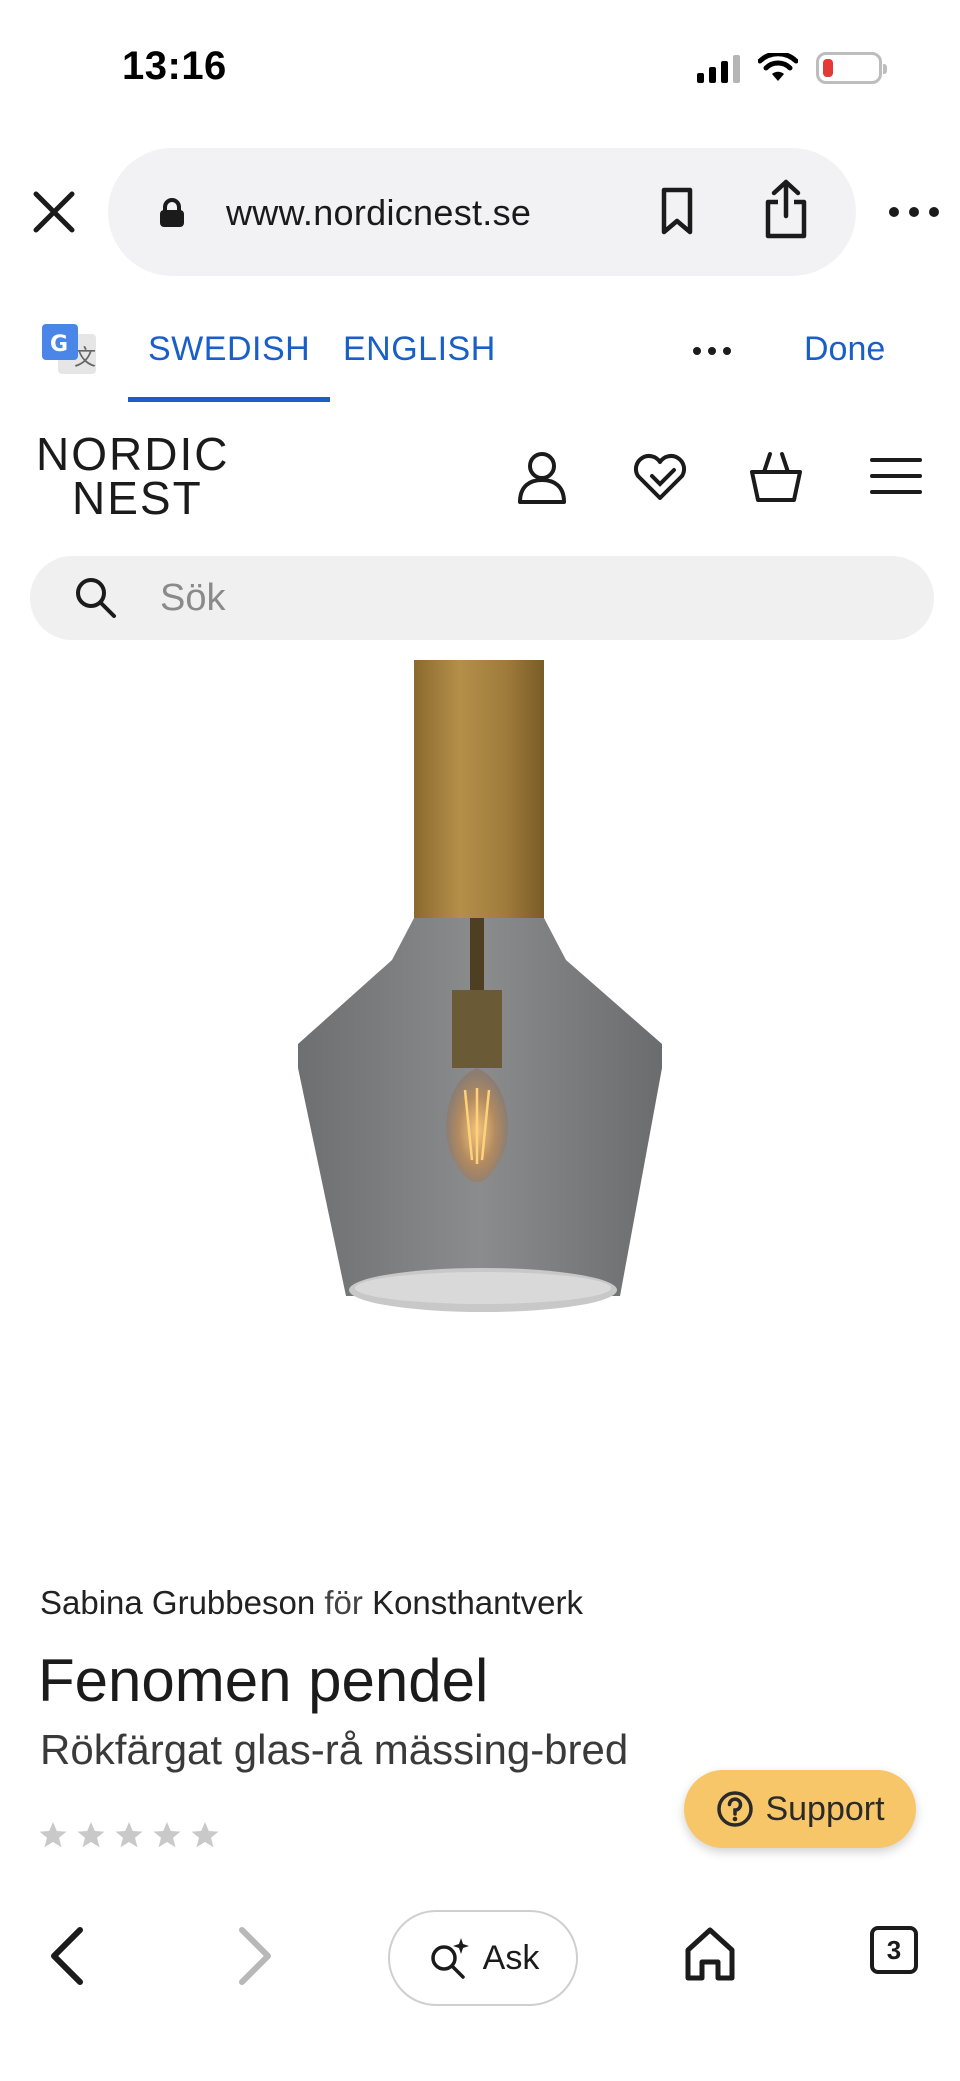 The image size is (960, 2081). What do you see at coordinates (510, 598) in the screenshot?
I see `search-input` at bounding box center [510, 598].